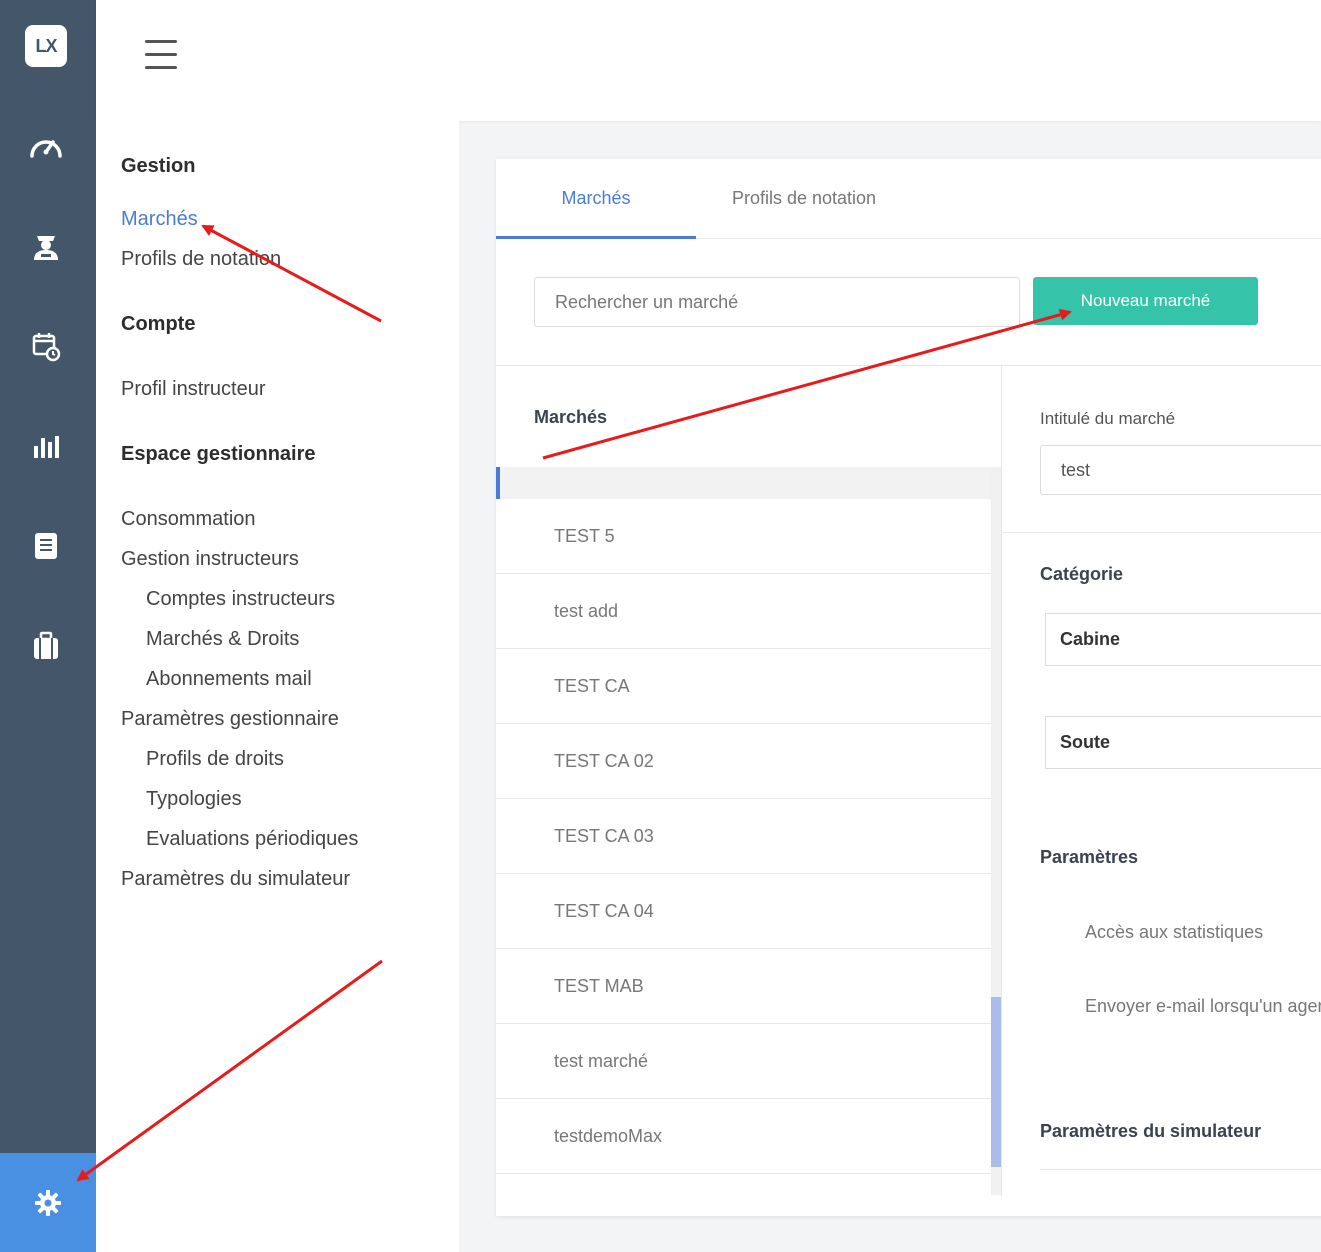 The width and height of the screenshot is (1321, 1252). What do you see at coordinates (1145, 301) in the screenshot?
I see `new-market-button: Nouveau marché` at bounding box center [1145, 301].